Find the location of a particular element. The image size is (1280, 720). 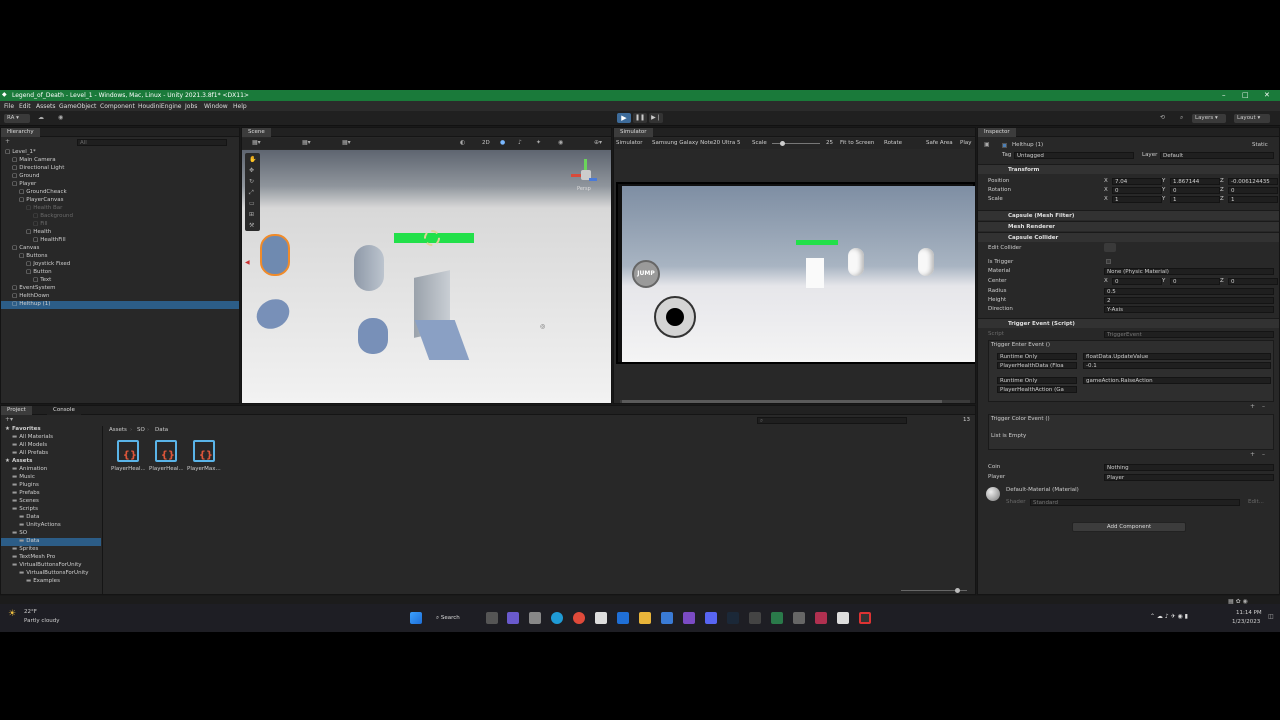

static-toggle: Static is located at coordinates (1260, 145).